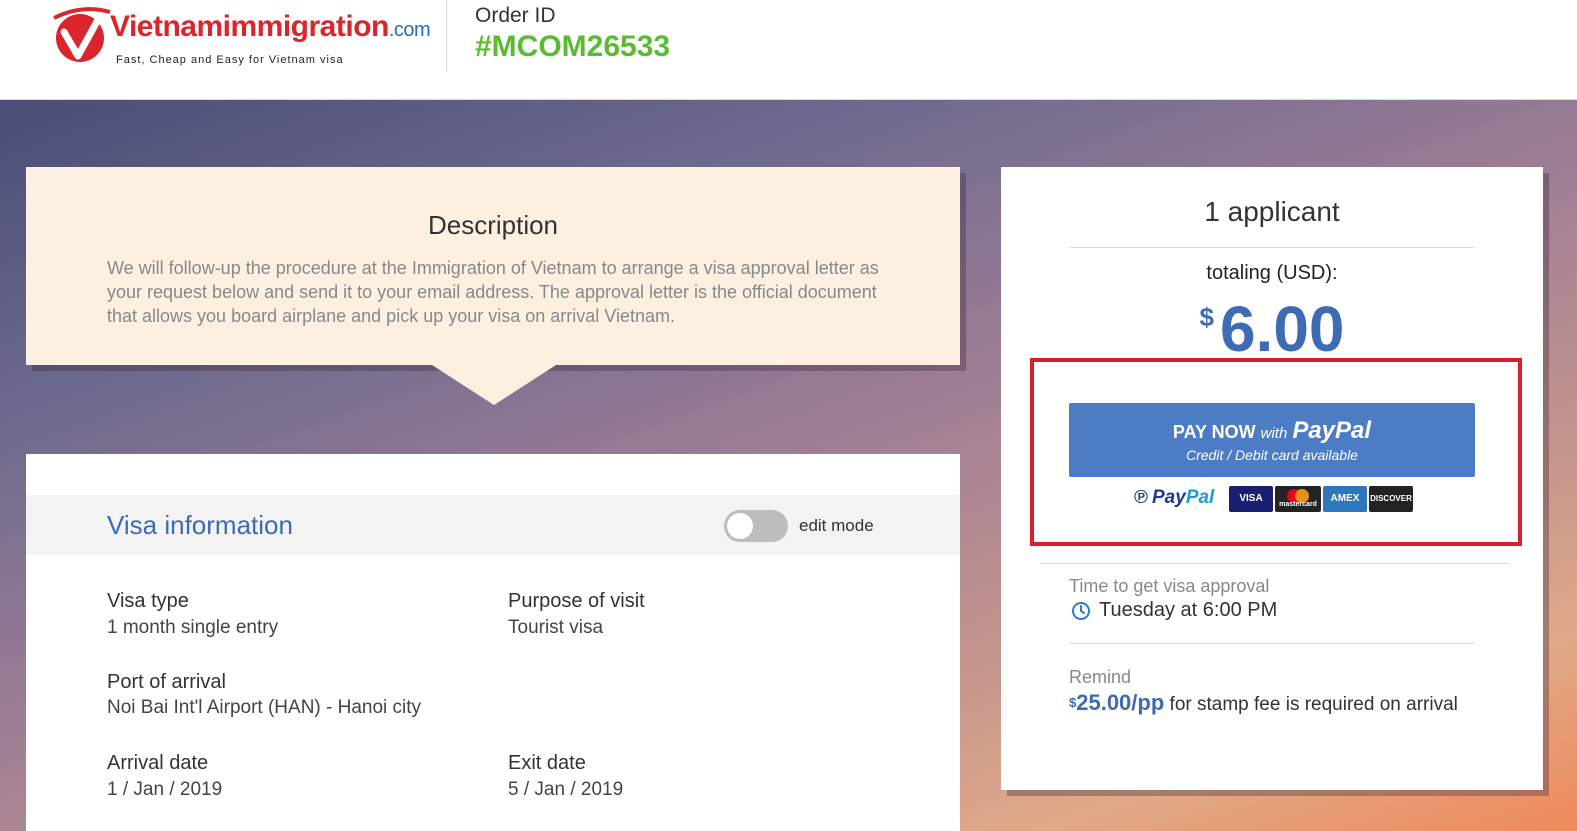  Describe the element at coordinates (1298, 504) in the screenshot. I see `mastercard-text: mastercard` at that location.